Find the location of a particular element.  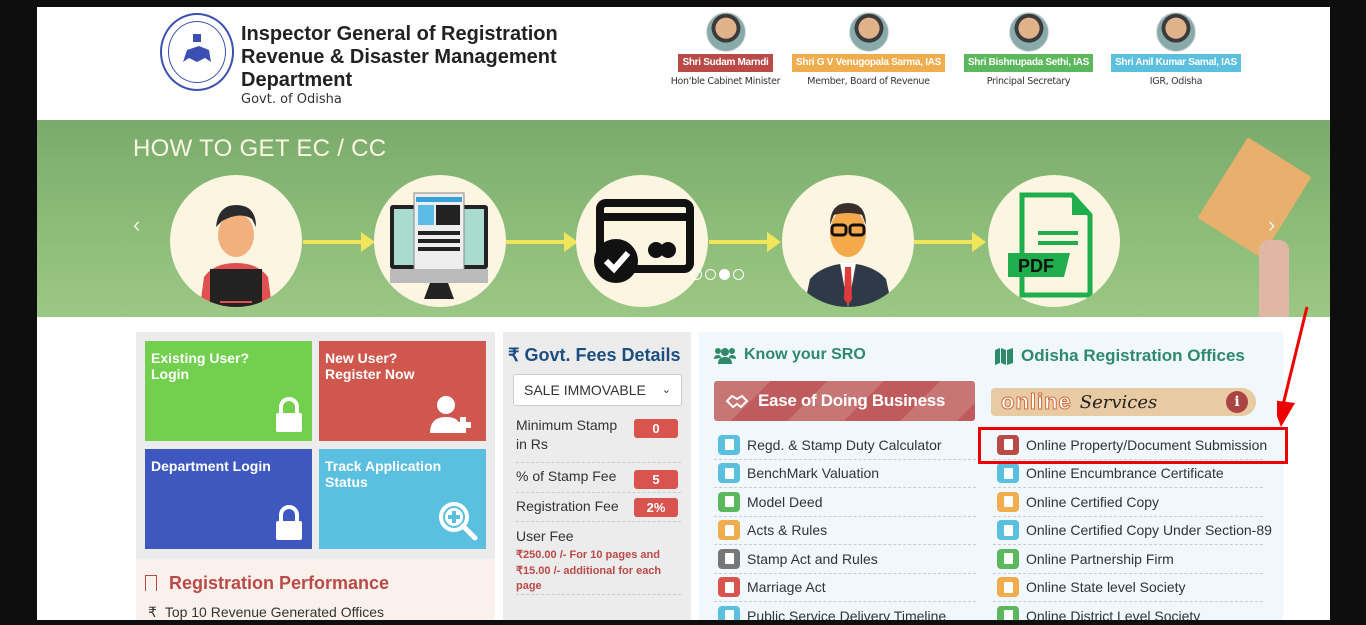

list-item-model-deed: Model Deed is located at coordinates (845, 502).